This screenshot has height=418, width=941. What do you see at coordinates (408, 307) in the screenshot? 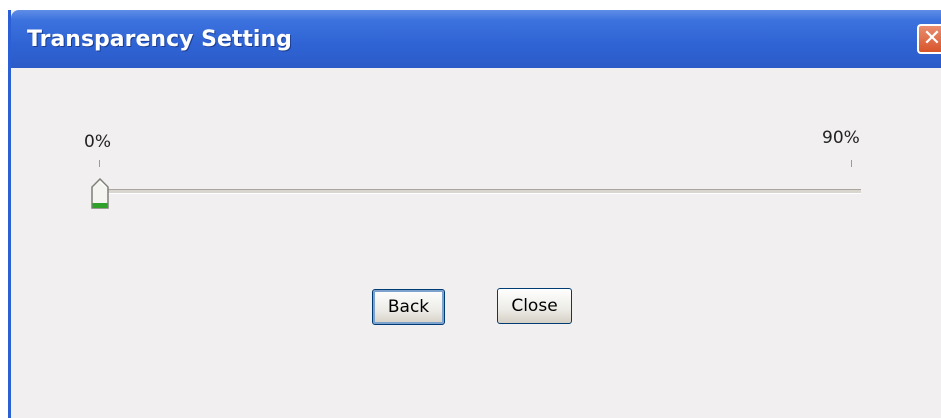
I see `back-button: Back` at bounding box center [408, 307].